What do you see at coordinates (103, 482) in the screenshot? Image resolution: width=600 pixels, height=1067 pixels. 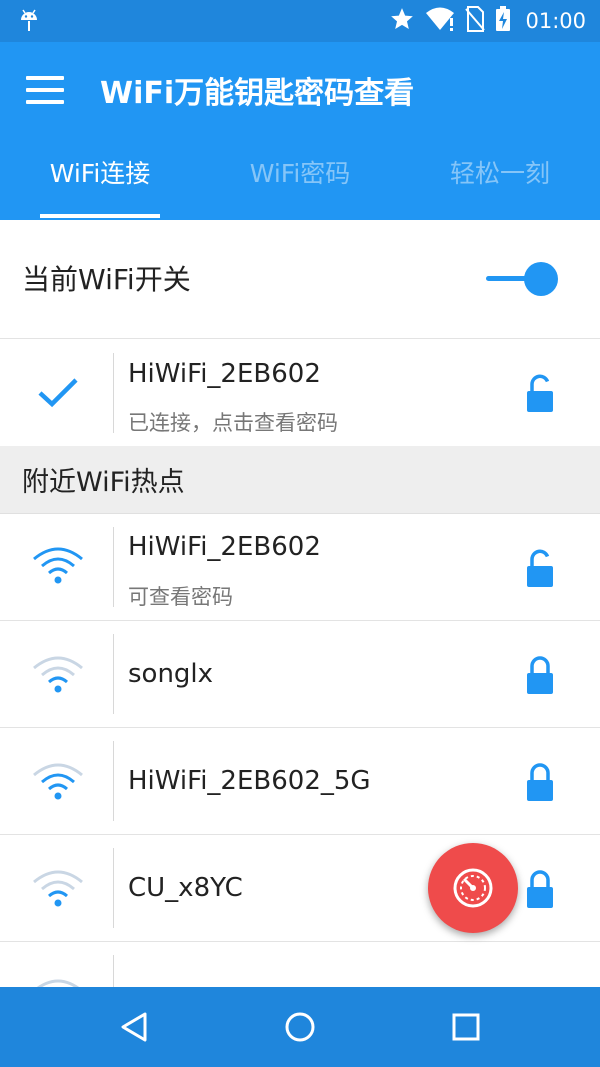 I see `nearby-header-label: 附近WiFi热点` at bounding box center [103, 482].